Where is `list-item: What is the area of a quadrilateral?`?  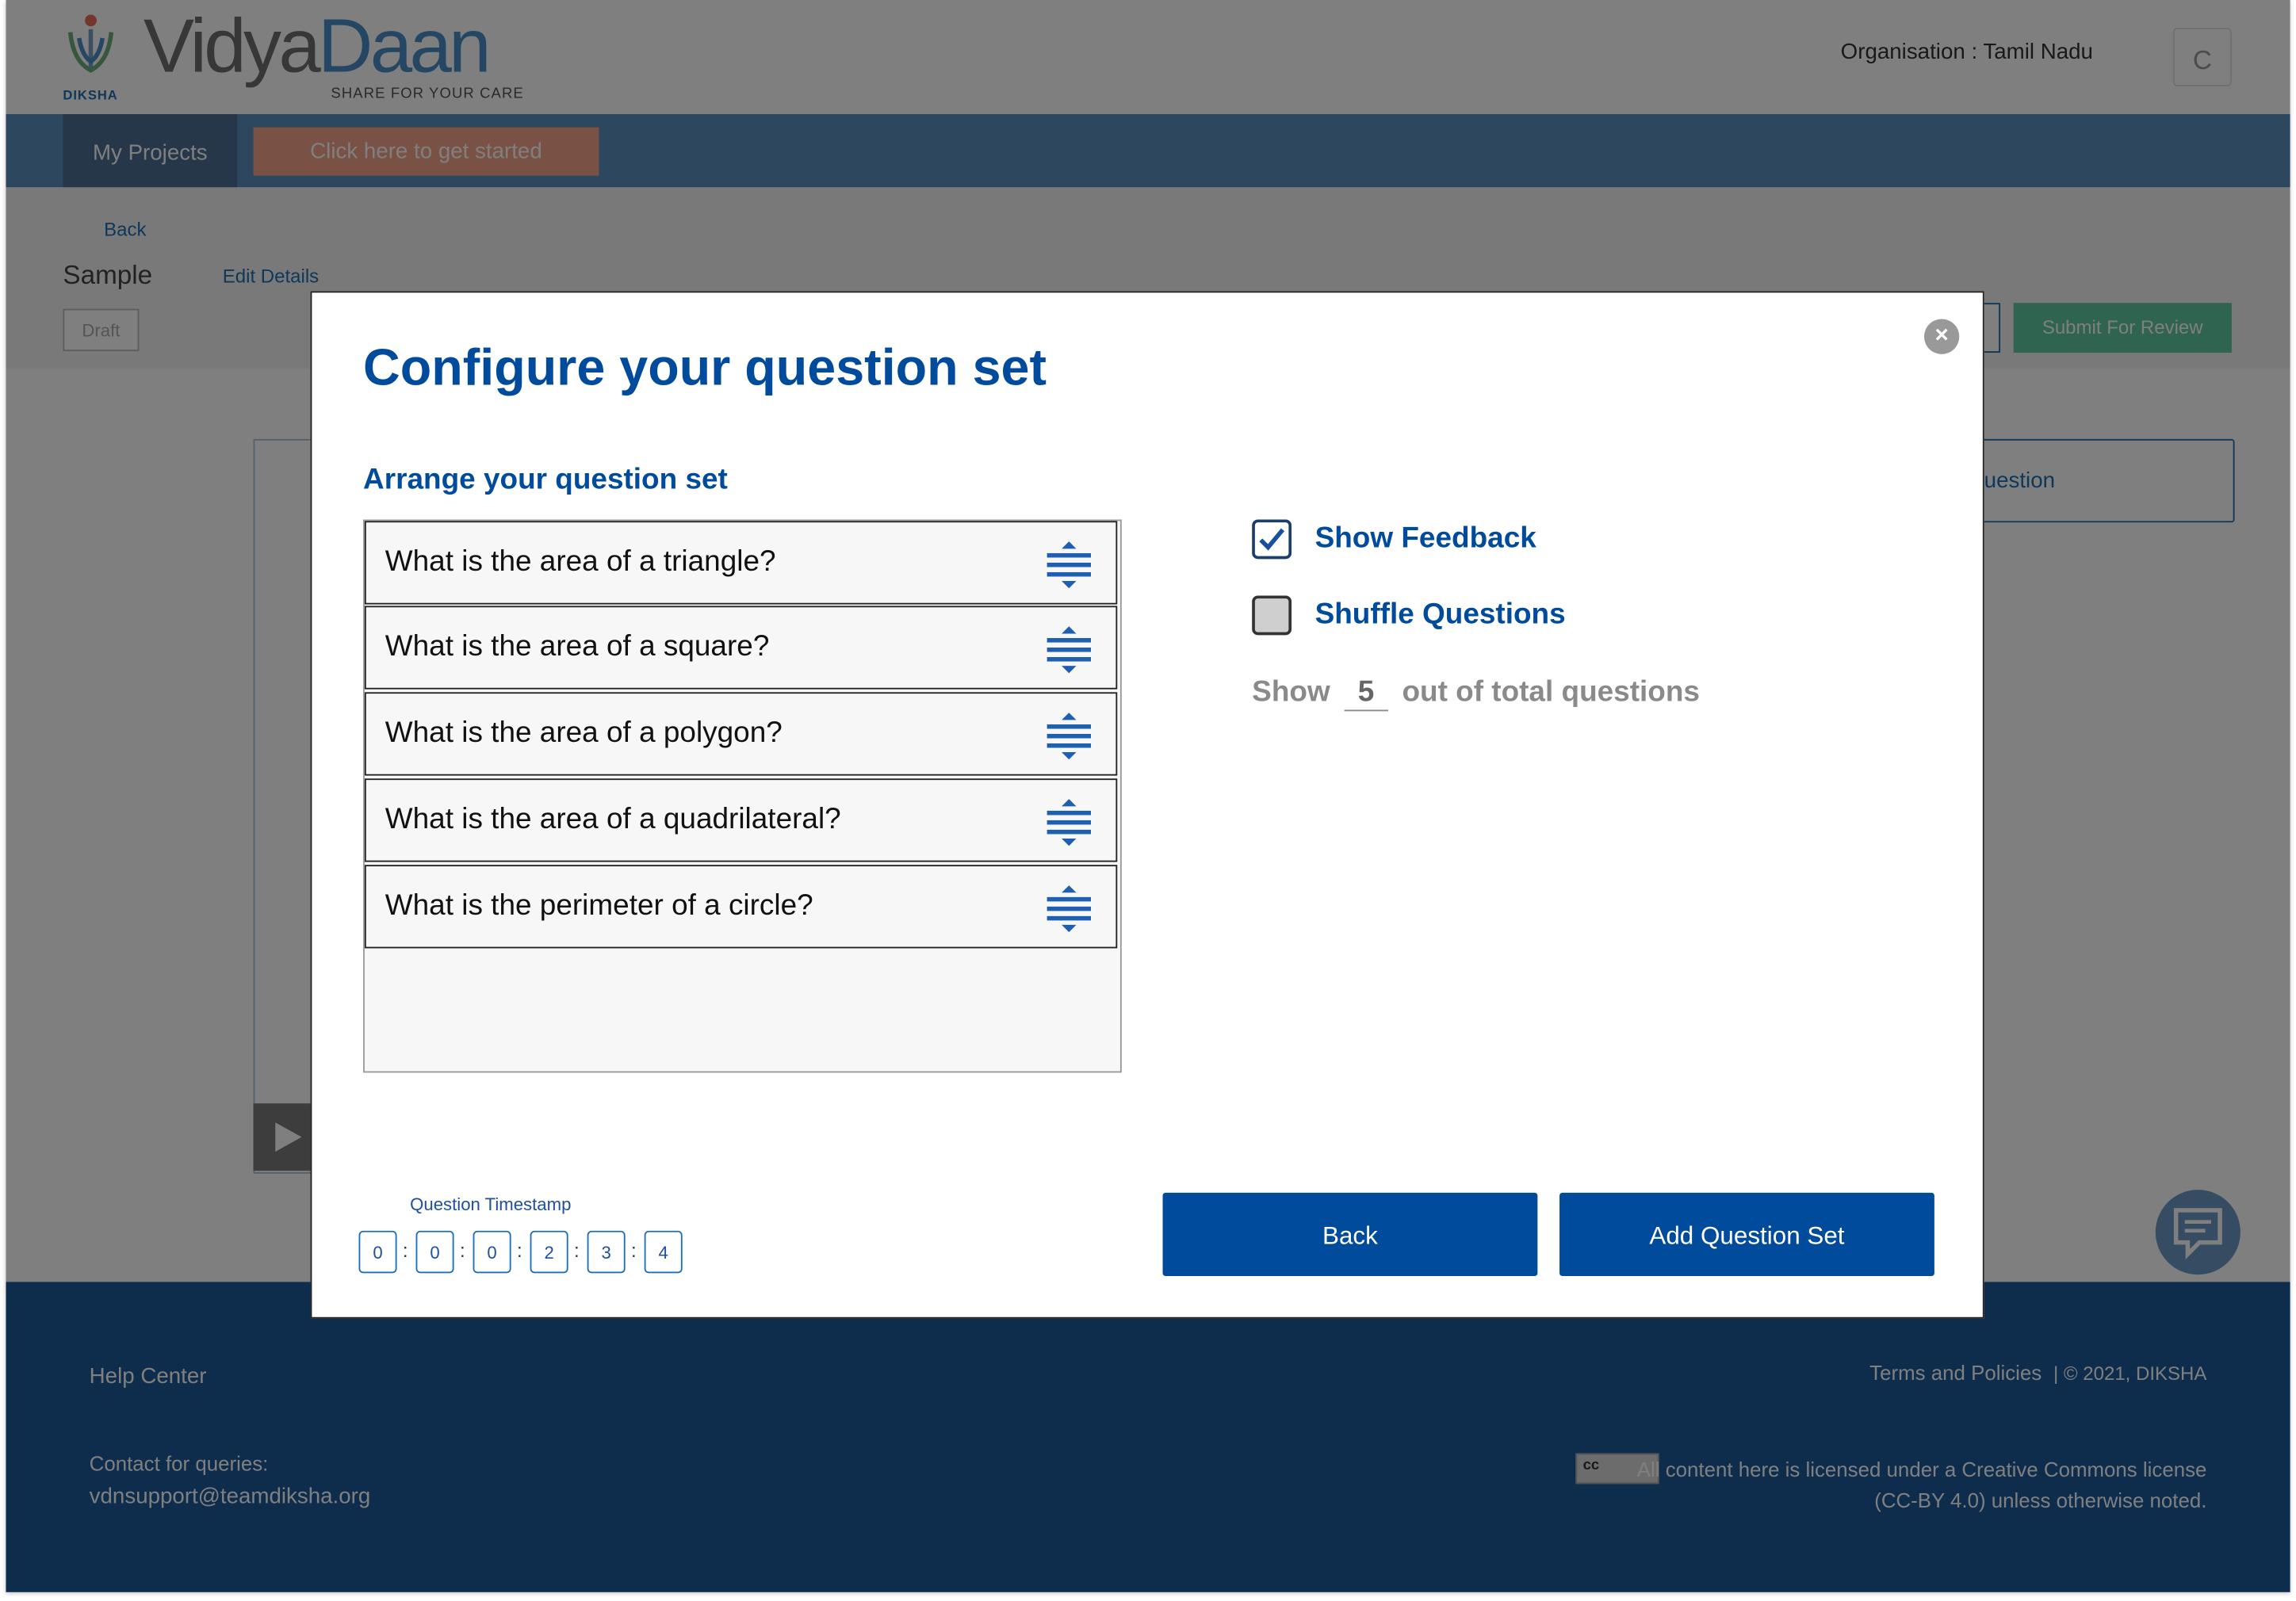
list-item: What is the area of a quadrilateral? is located at coordinates (741, 820).